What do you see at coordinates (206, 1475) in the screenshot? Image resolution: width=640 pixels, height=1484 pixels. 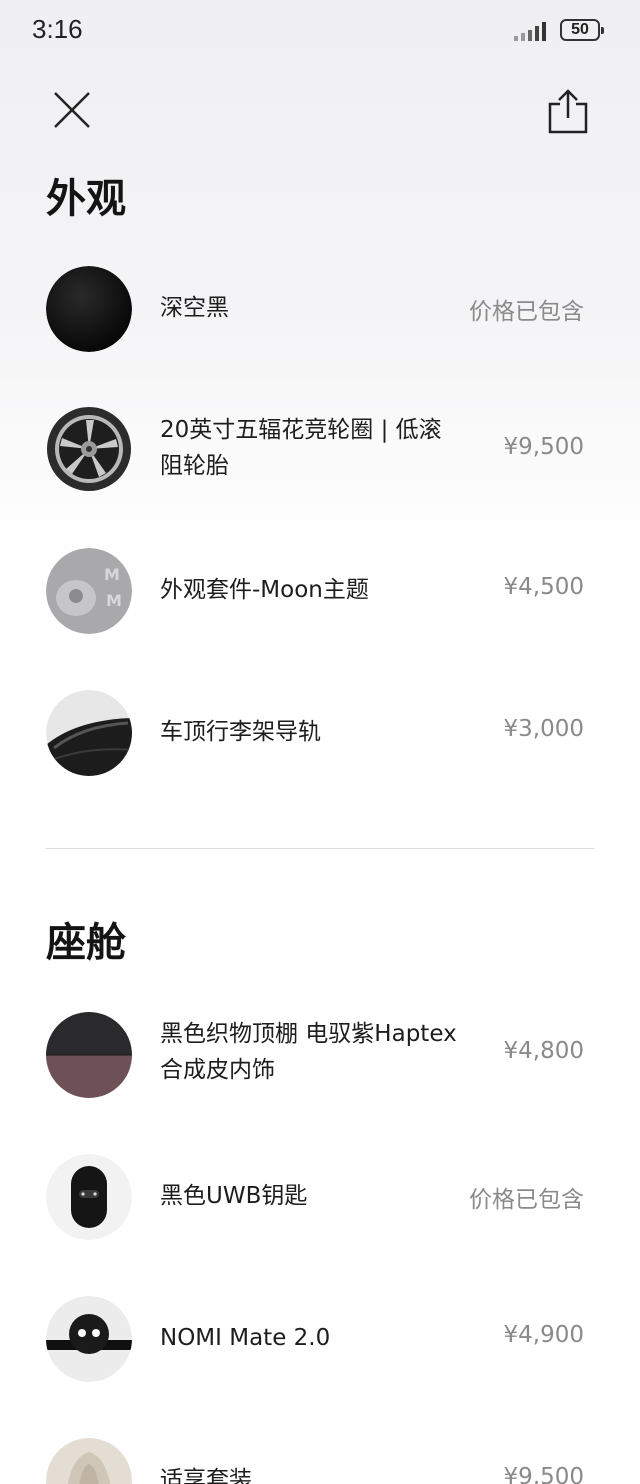 I see `item-name: 适享套装` at bounding box center [206, 1475].